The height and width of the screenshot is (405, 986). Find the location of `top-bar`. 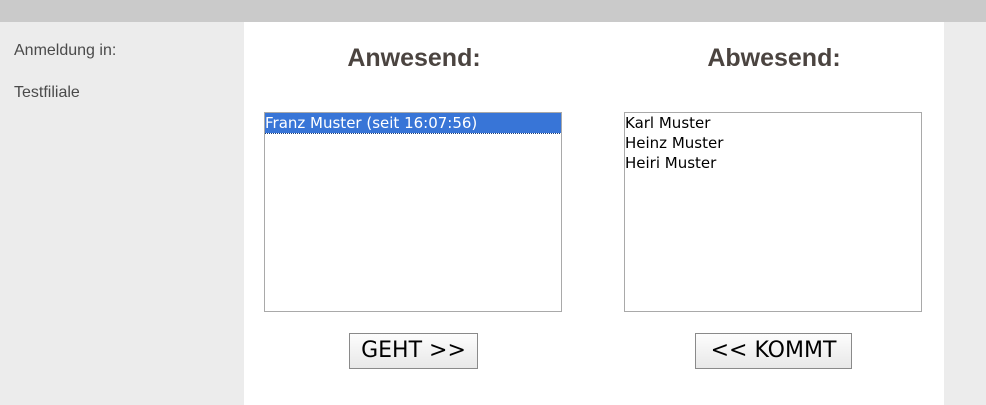

top-bar is located at coordinates (493, 11).